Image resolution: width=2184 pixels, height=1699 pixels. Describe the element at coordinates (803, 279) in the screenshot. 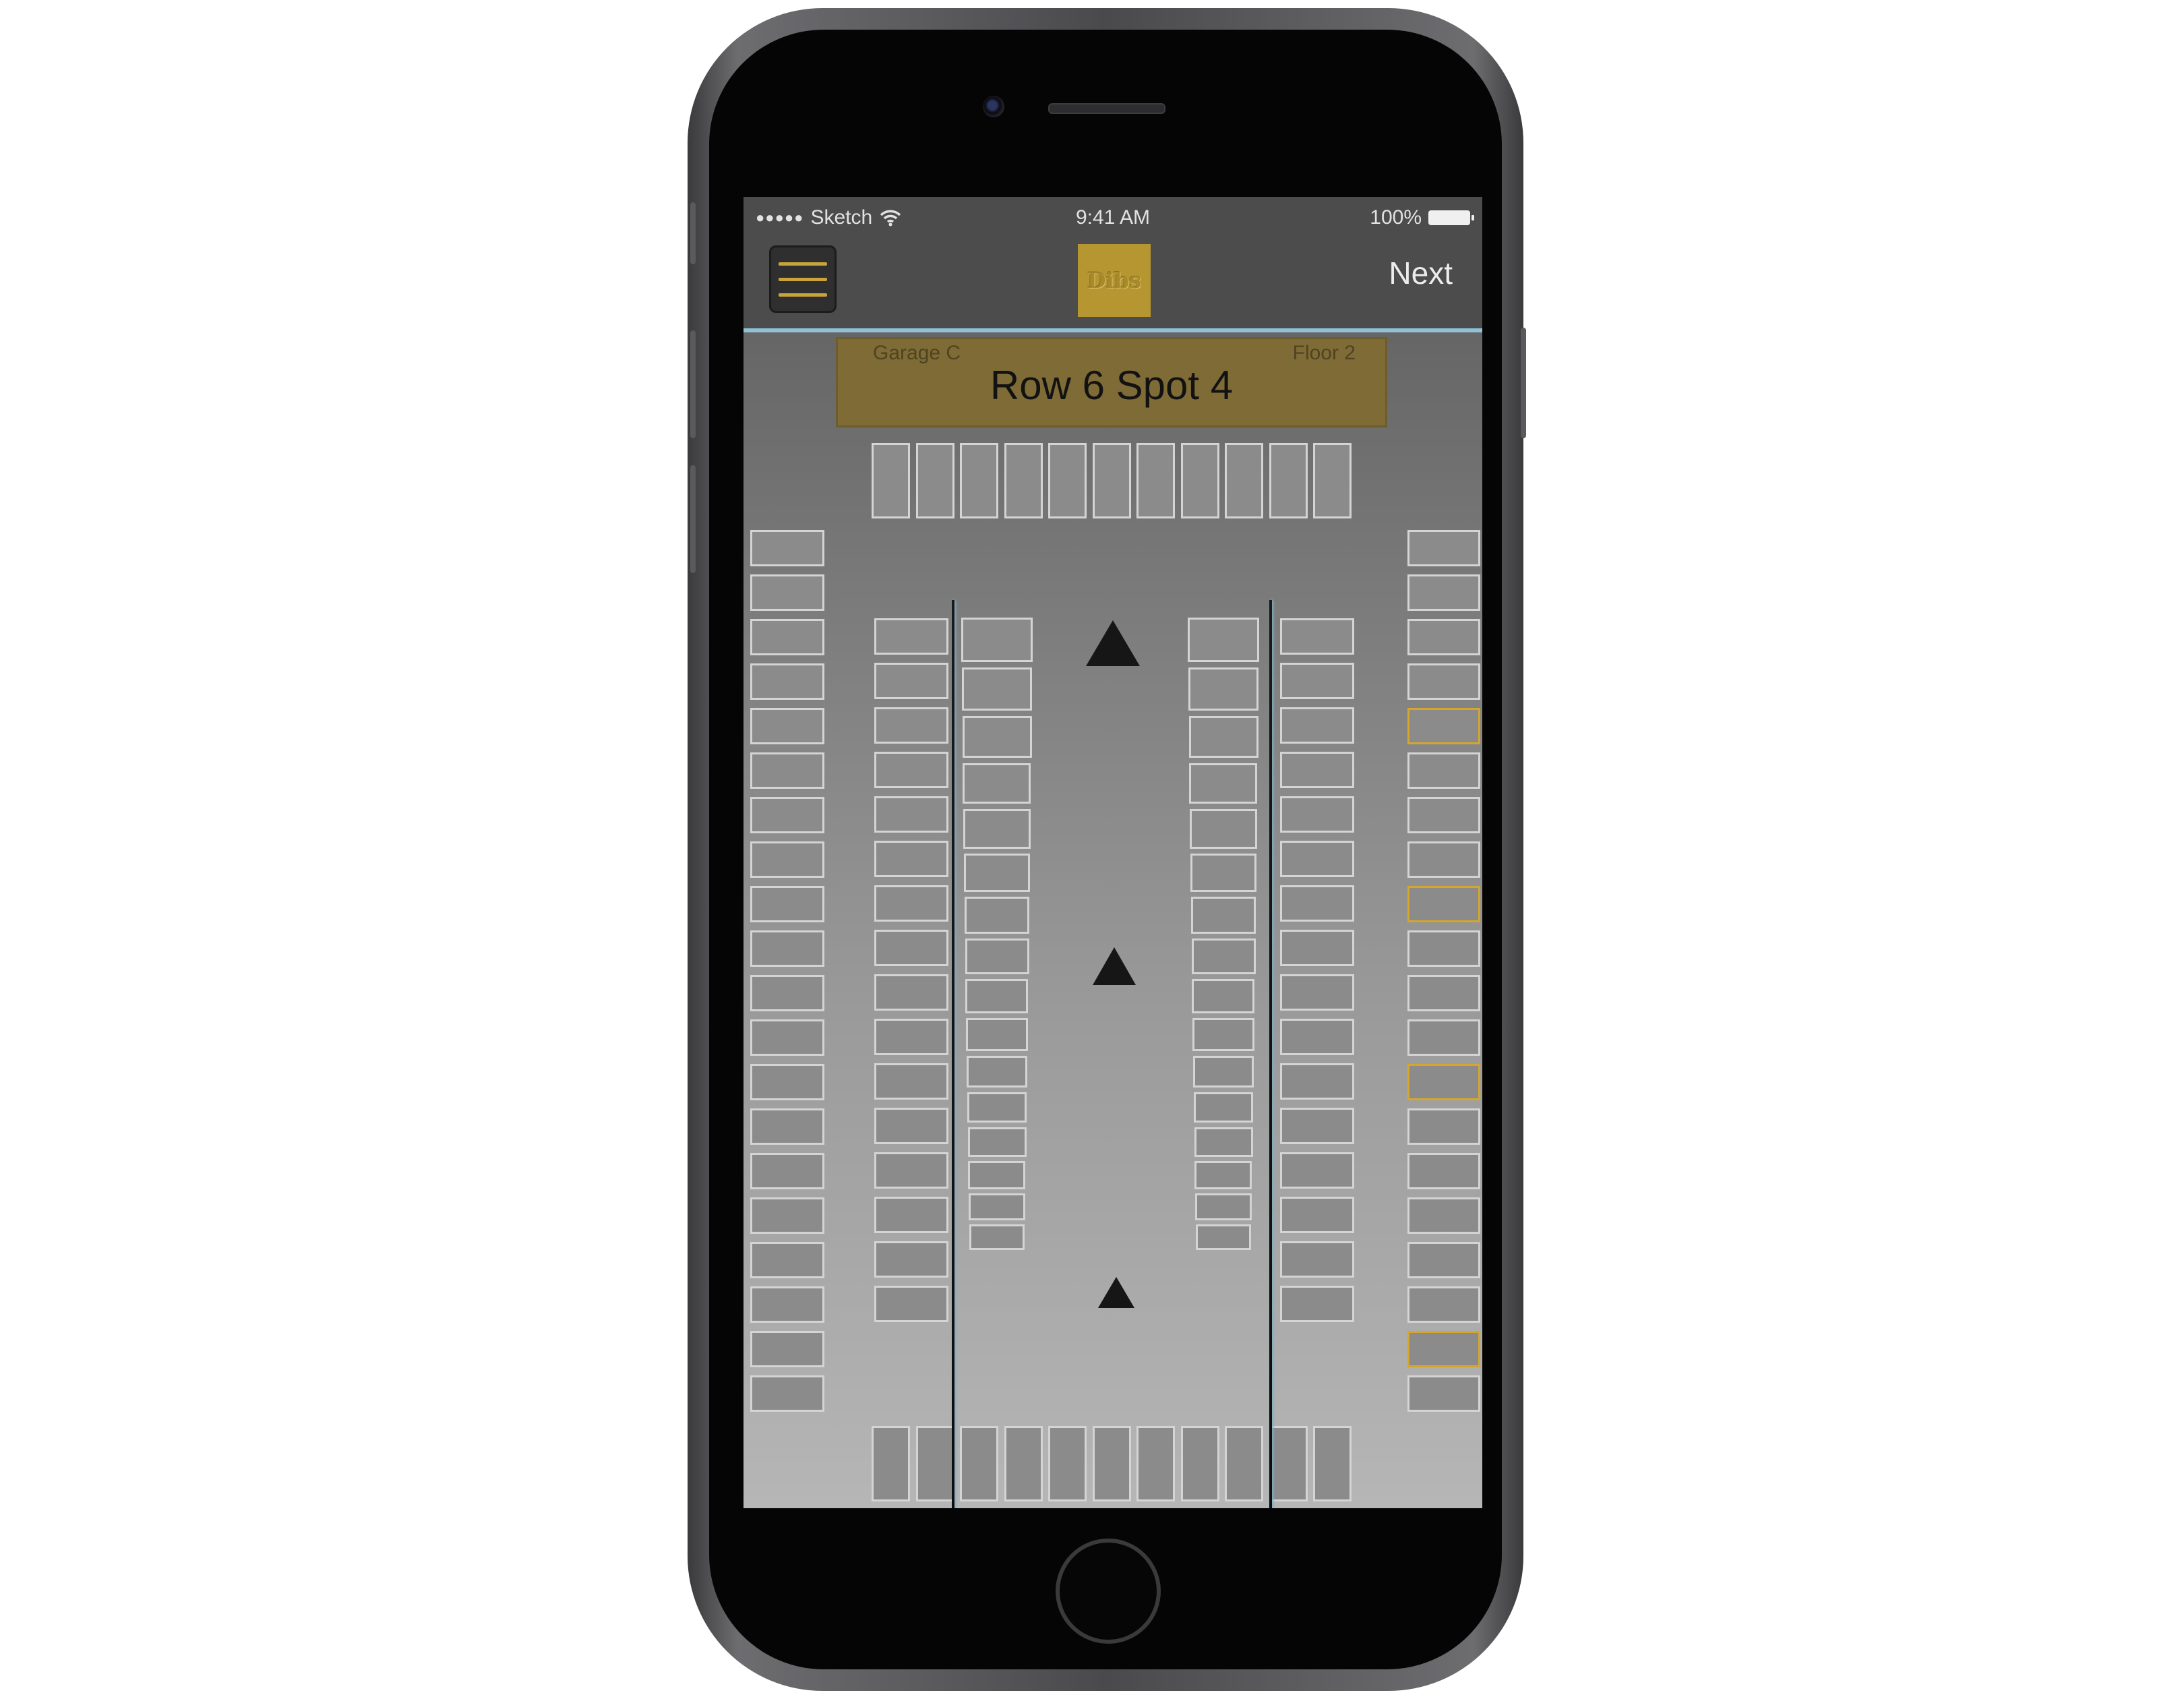

I see `hamburger-menu-button` at that location.